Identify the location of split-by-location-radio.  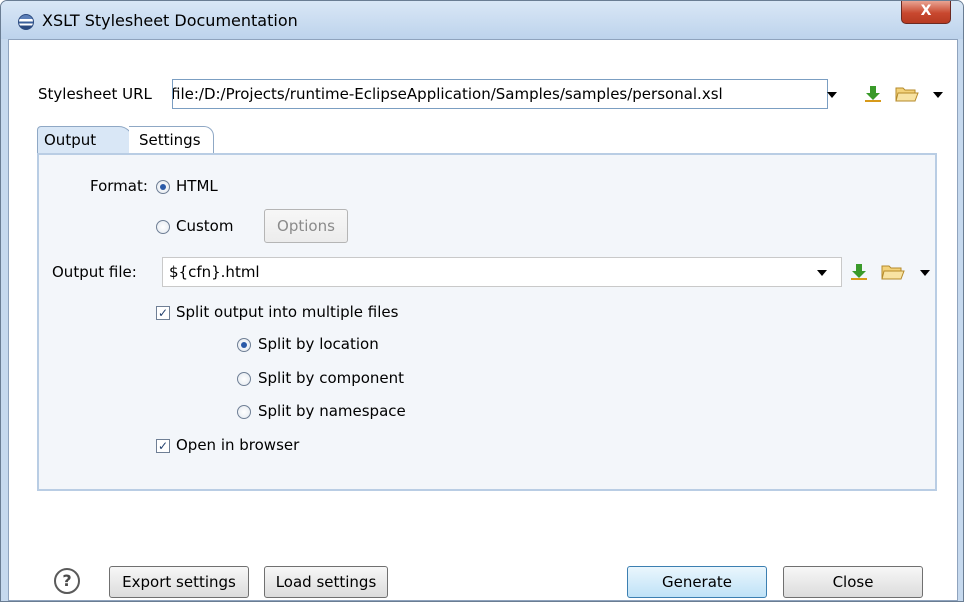
(244, 345).